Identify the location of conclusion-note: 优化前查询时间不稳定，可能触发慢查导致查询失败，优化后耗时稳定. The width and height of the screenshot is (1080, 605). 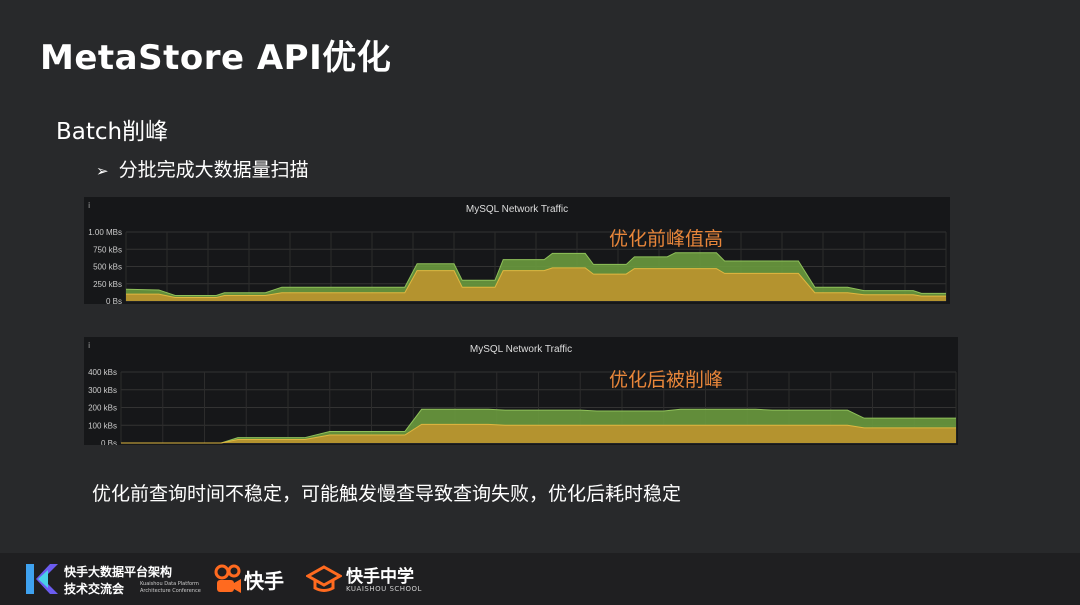
(387, 494).